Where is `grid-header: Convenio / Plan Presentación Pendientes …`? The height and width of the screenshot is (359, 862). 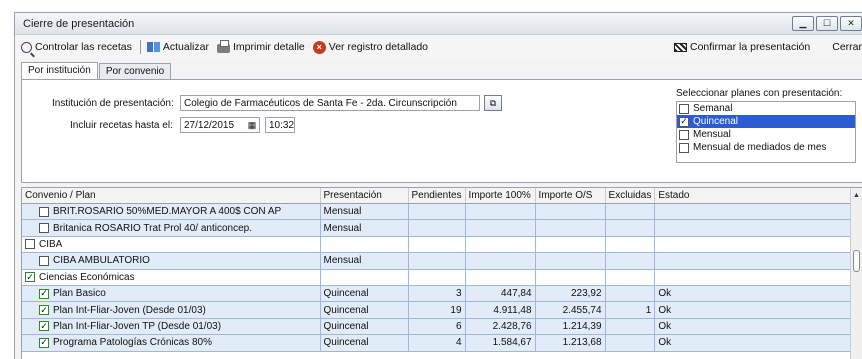
grid-header: Convenio / Plan Presentación Pendientes … is located at coordinates (442, 196).